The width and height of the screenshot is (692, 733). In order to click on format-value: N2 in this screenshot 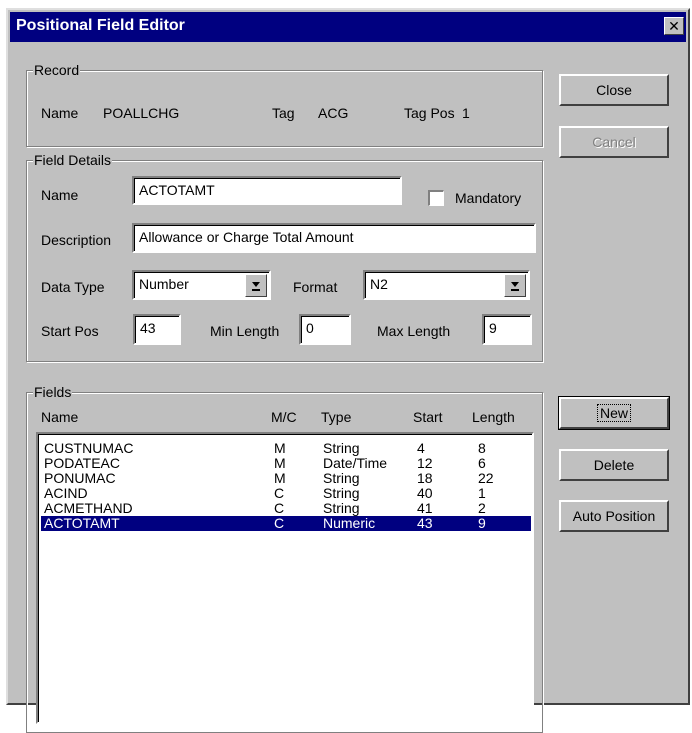, I will do `click(379, 284)`.